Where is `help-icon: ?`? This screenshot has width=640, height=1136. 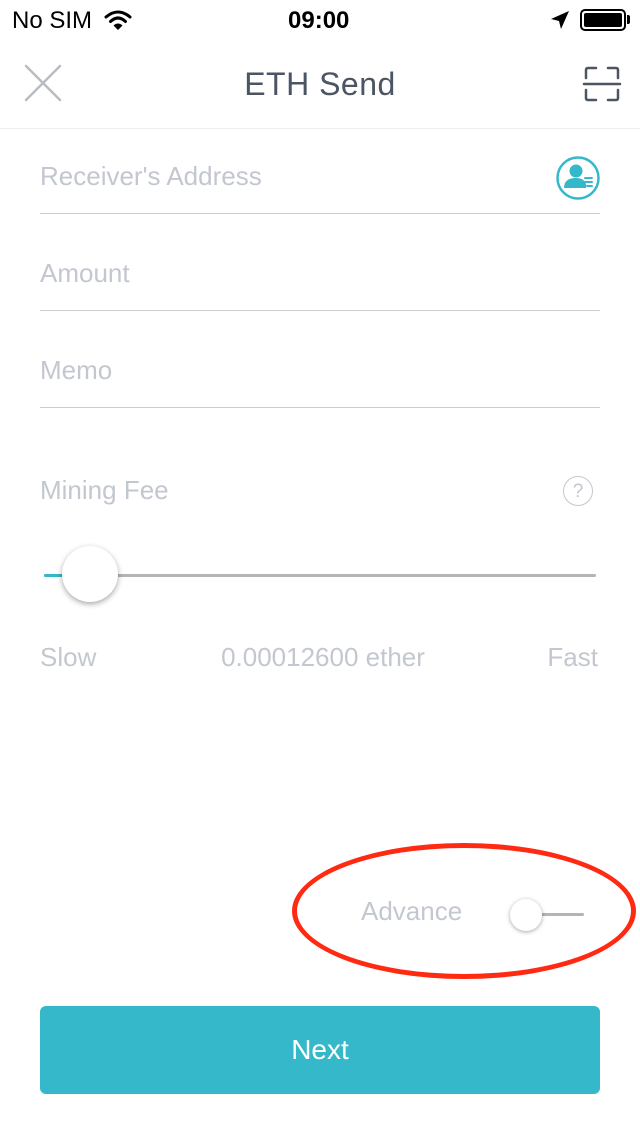
help-icon: ? is located at coordinates (578, 491).